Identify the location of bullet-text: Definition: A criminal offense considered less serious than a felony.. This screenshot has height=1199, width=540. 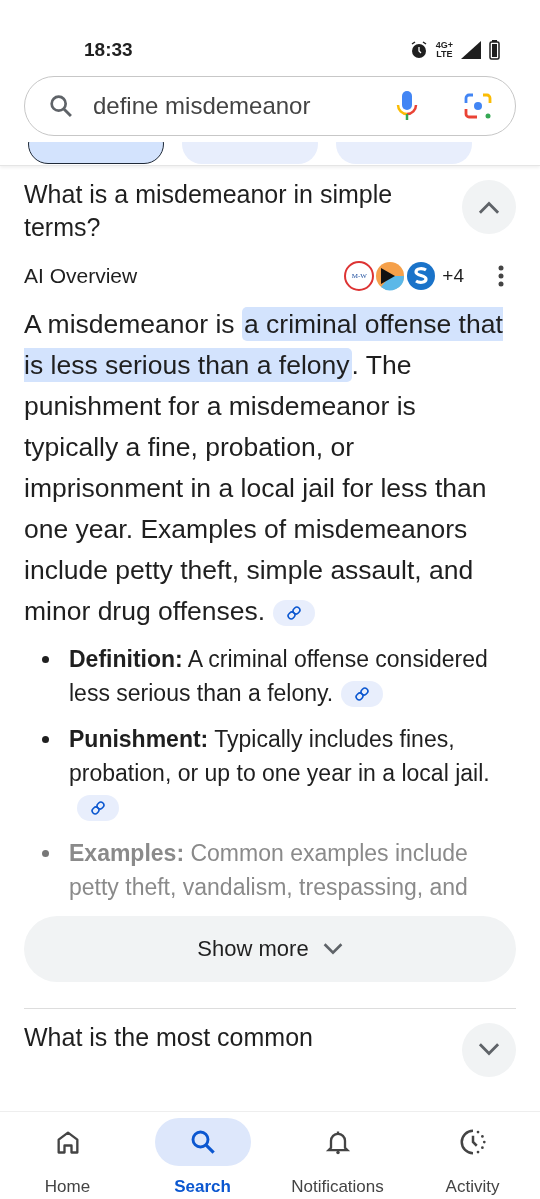
(279, 677).